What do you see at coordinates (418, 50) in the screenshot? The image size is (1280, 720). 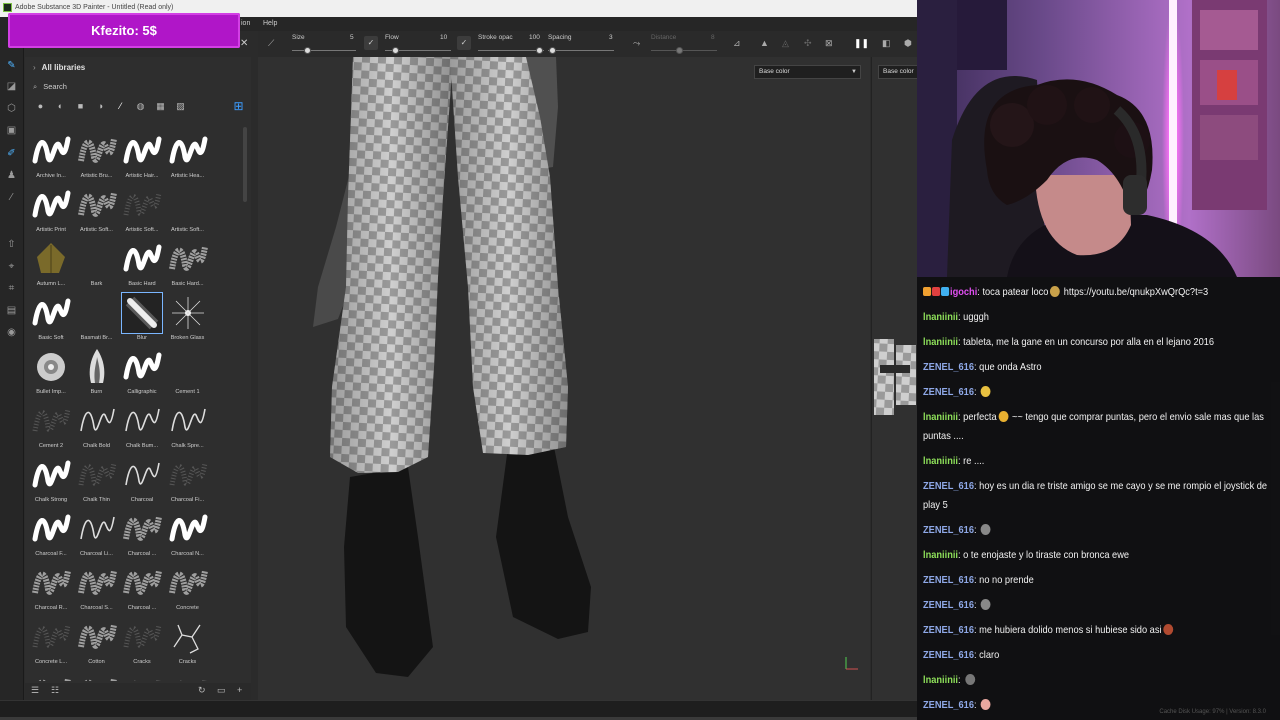 I see `flow-slider` at bounding box center [418, 50].